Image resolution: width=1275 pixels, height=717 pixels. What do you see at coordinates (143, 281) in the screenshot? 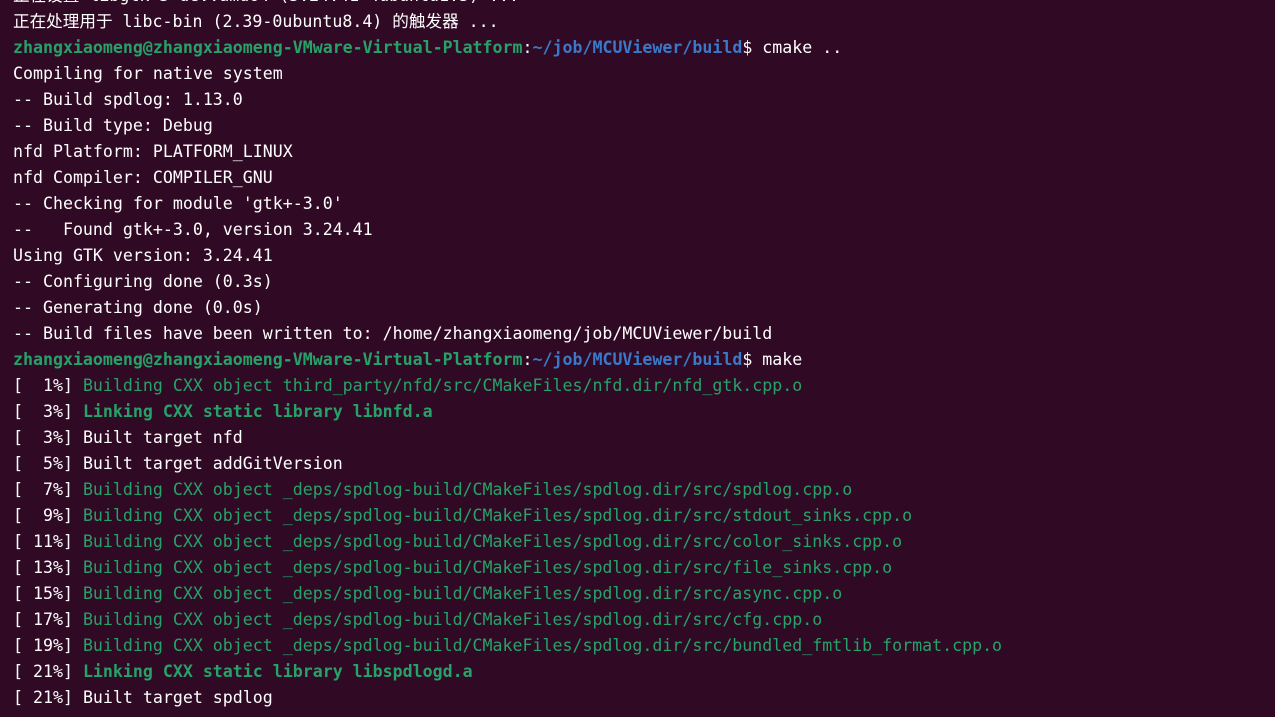
I see `output-line: -- Configuring done (0.3s)` at bounding box center [143, 281].